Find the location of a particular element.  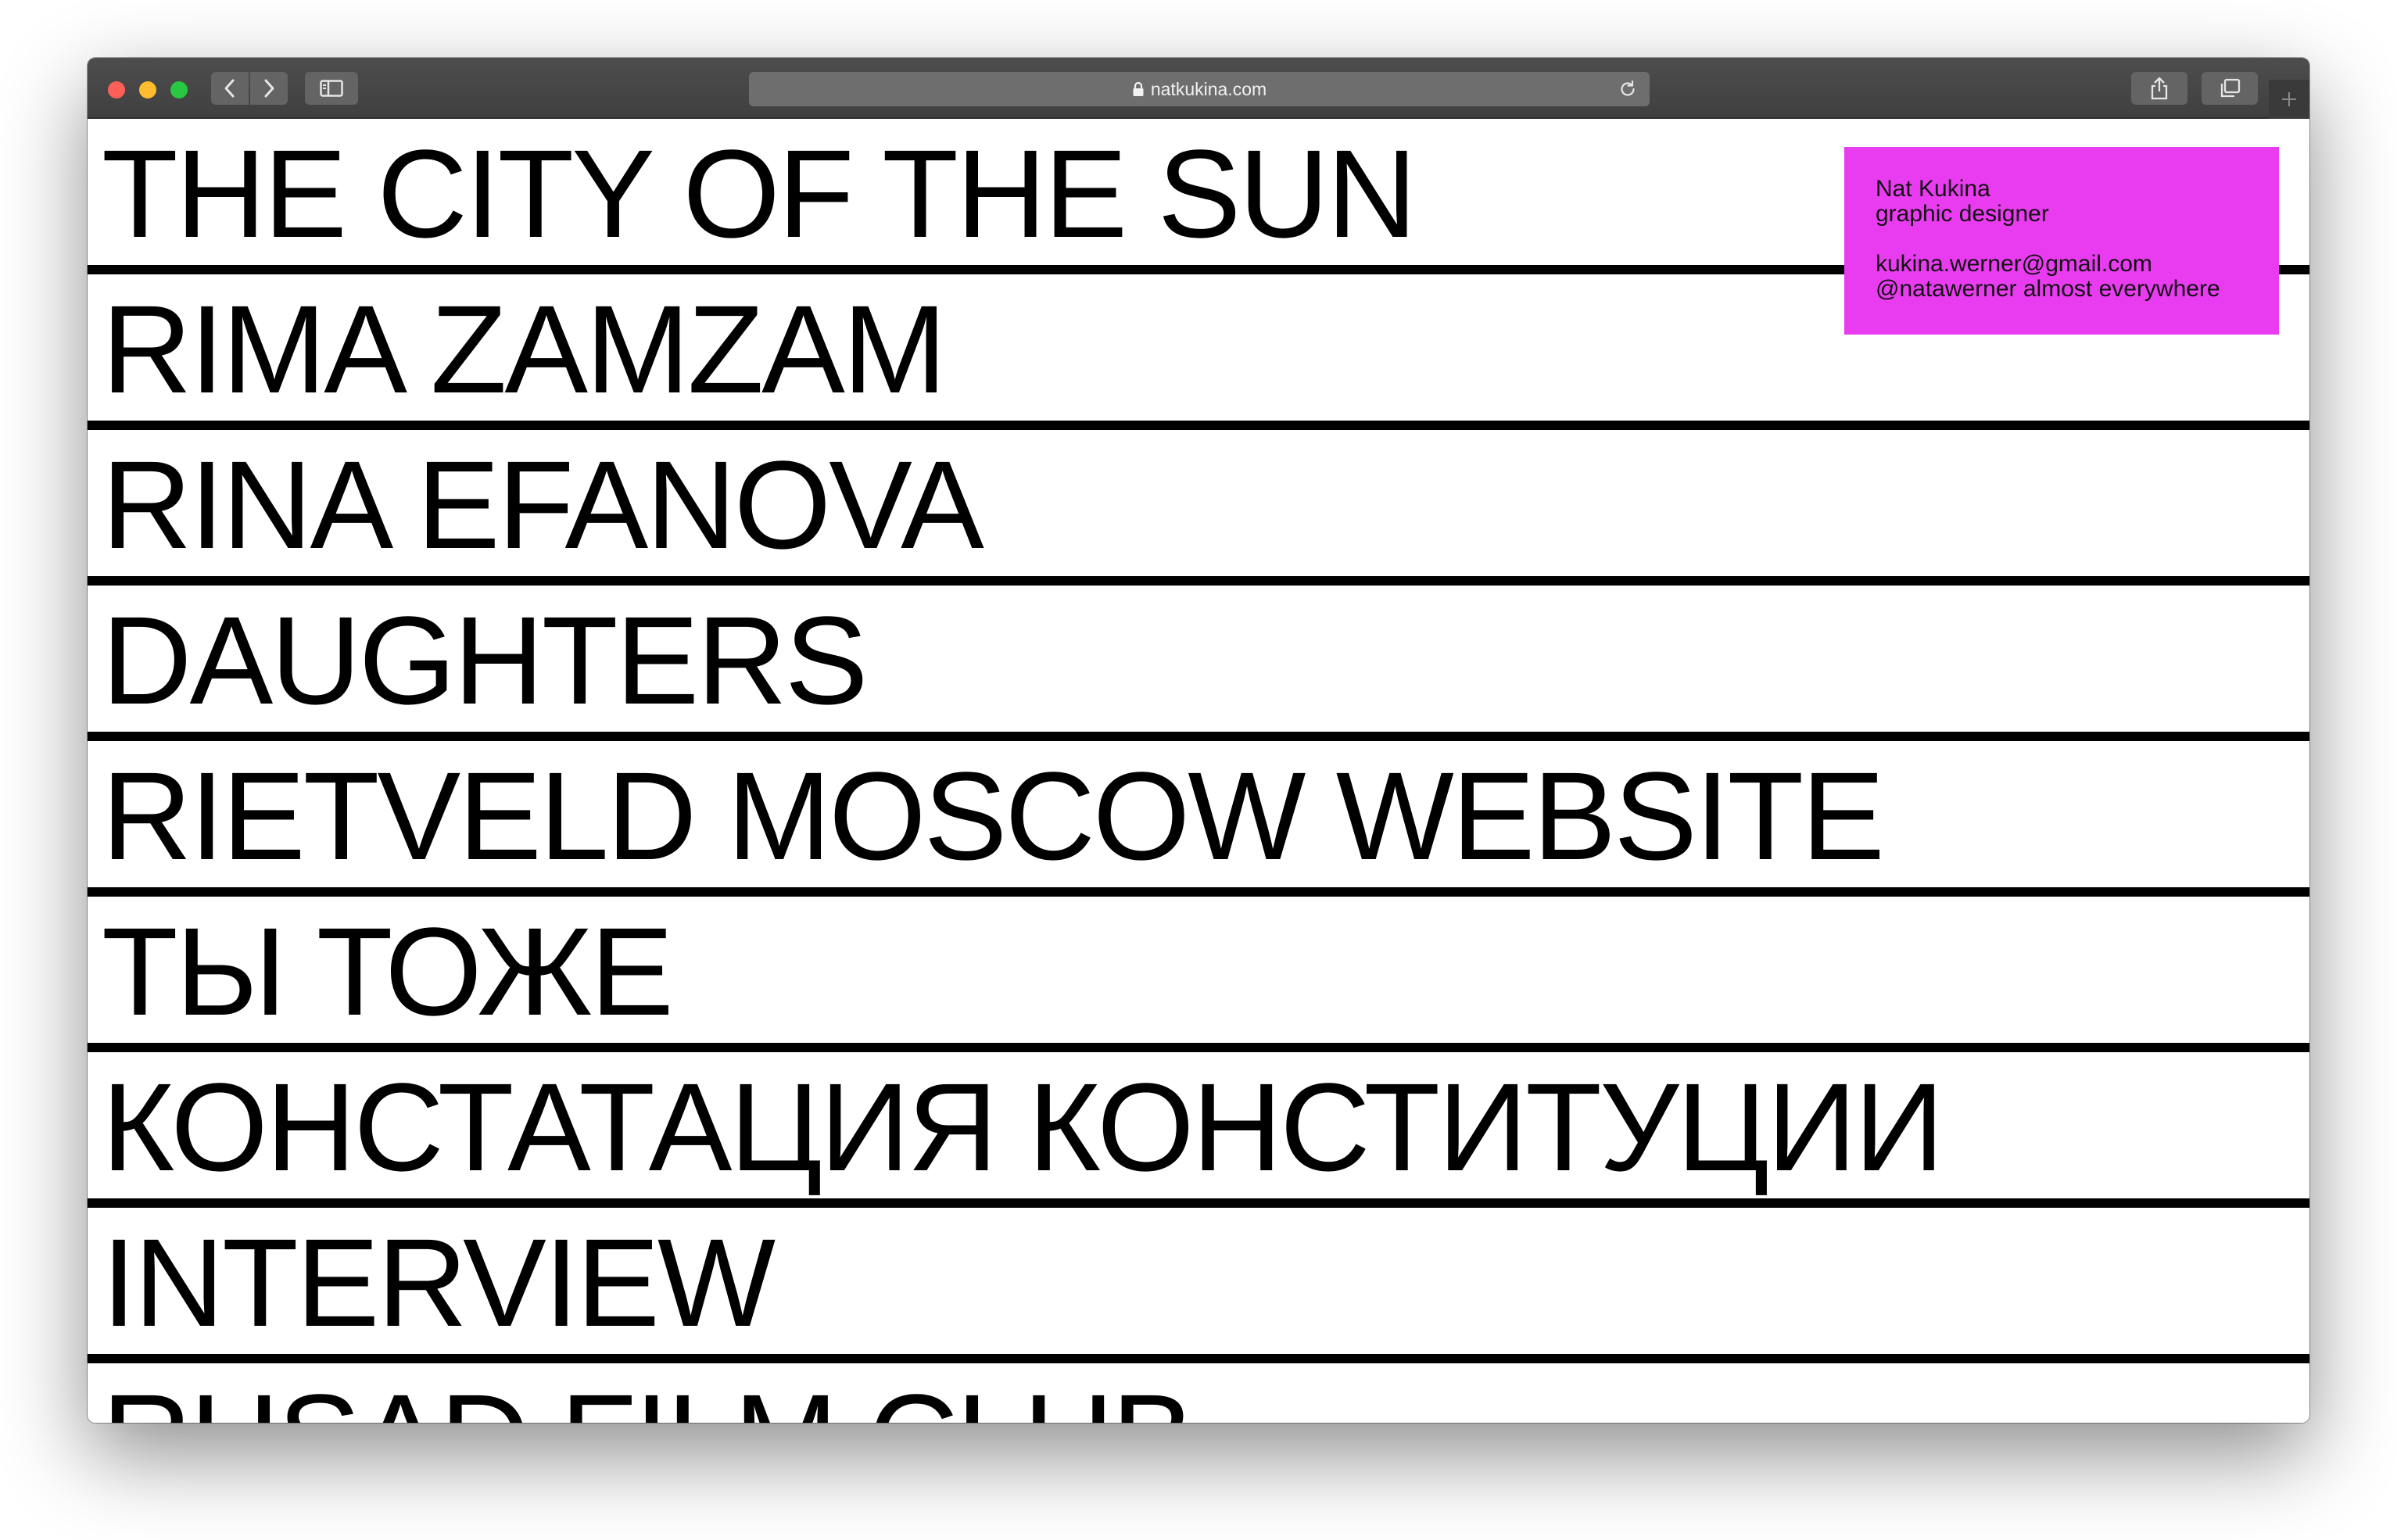

share-button is located at coordinates (2159, 88).